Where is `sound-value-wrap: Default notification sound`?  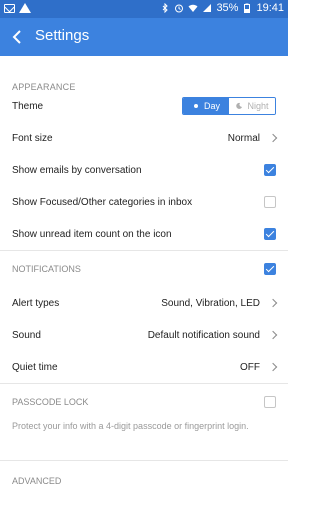
sound-value-wrap: Default notification sound is located at coordinates (212, 335).